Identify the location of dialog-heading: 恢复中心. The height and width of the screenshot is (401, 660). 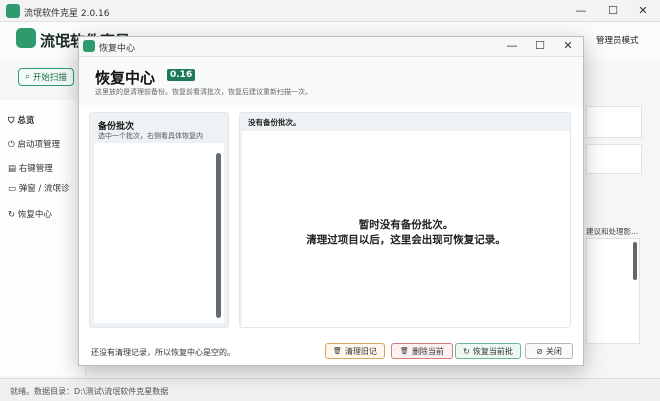
(125, 78).